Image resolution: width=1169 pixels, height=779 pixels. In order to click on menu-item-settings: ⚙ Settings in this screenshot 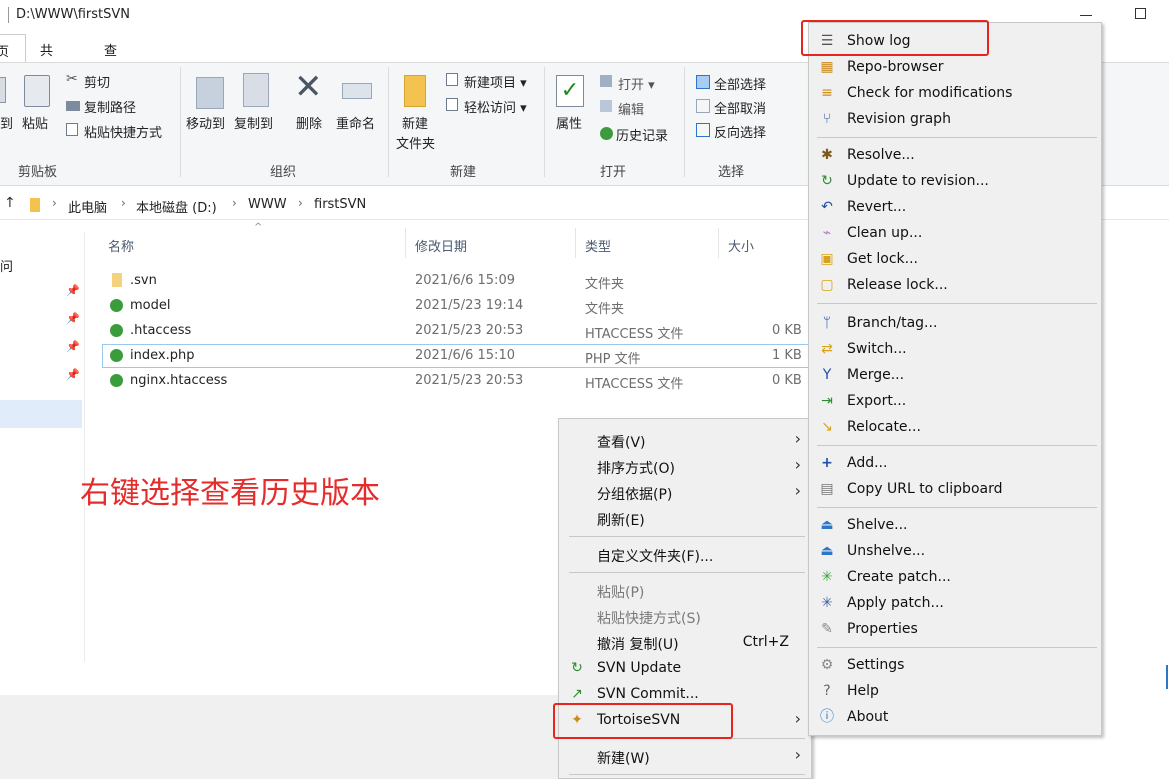, I will do `click(955, 665)`.